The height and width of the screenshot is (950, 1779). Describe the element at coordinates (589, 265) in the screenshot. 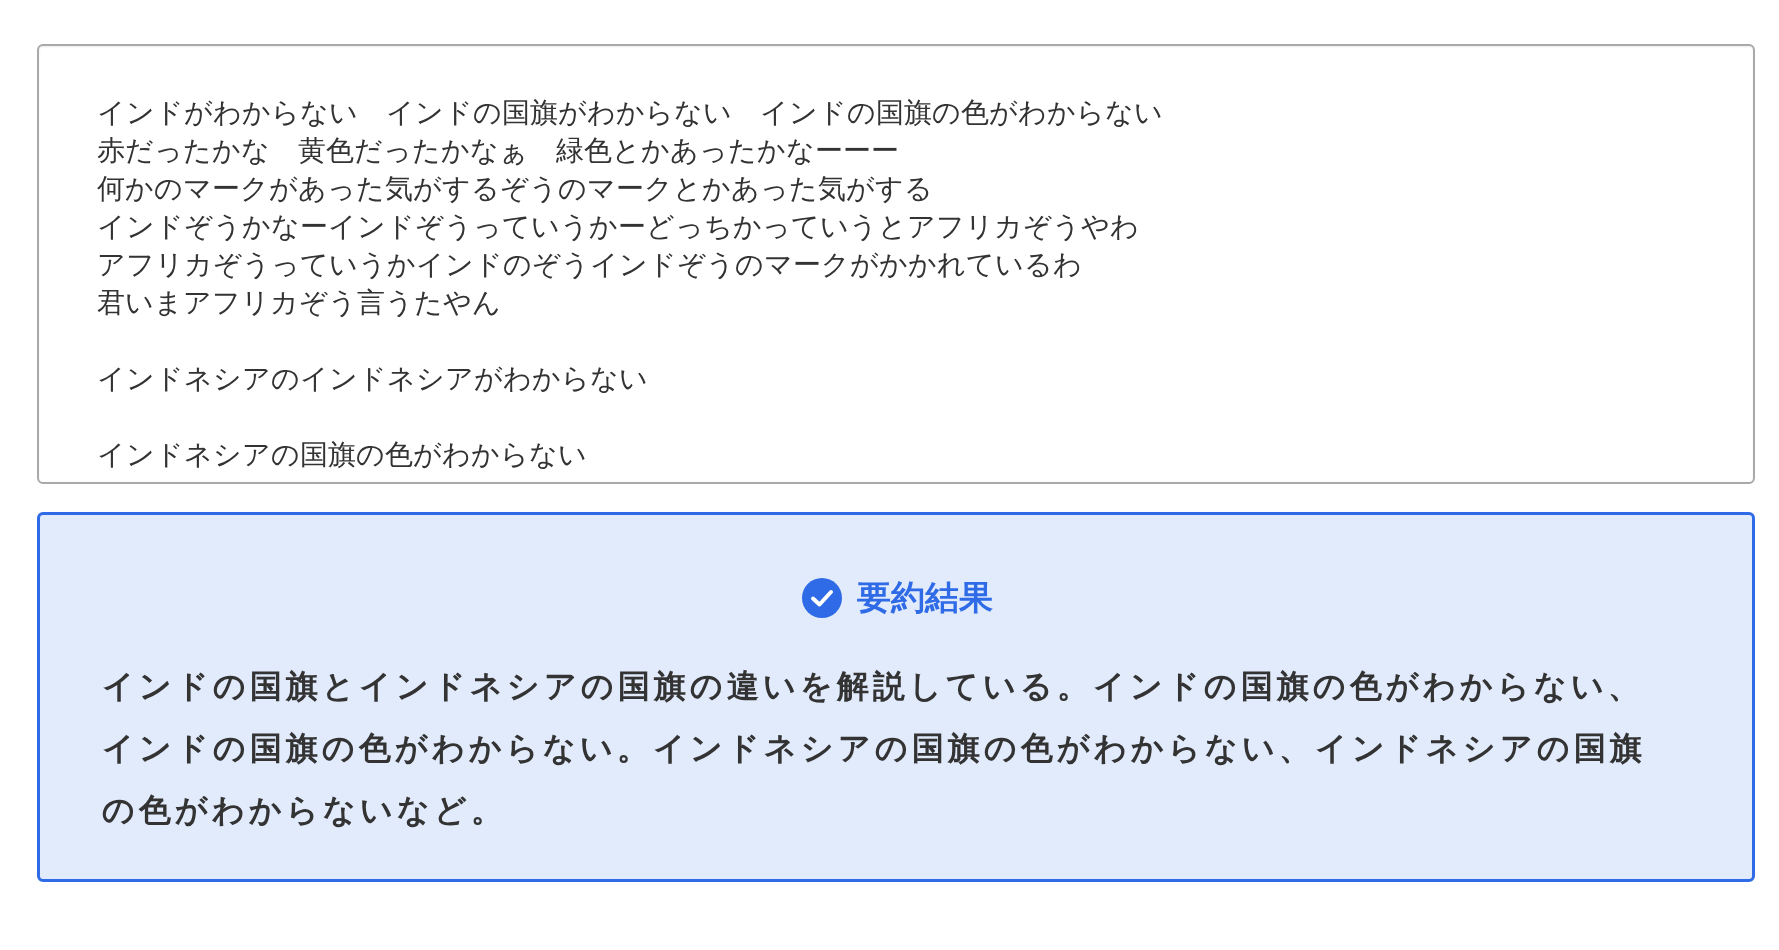

I see `input-text-line: アフリカぞうっていうかインドのぞうインドぞうのマークがかかれているわ` at that location.